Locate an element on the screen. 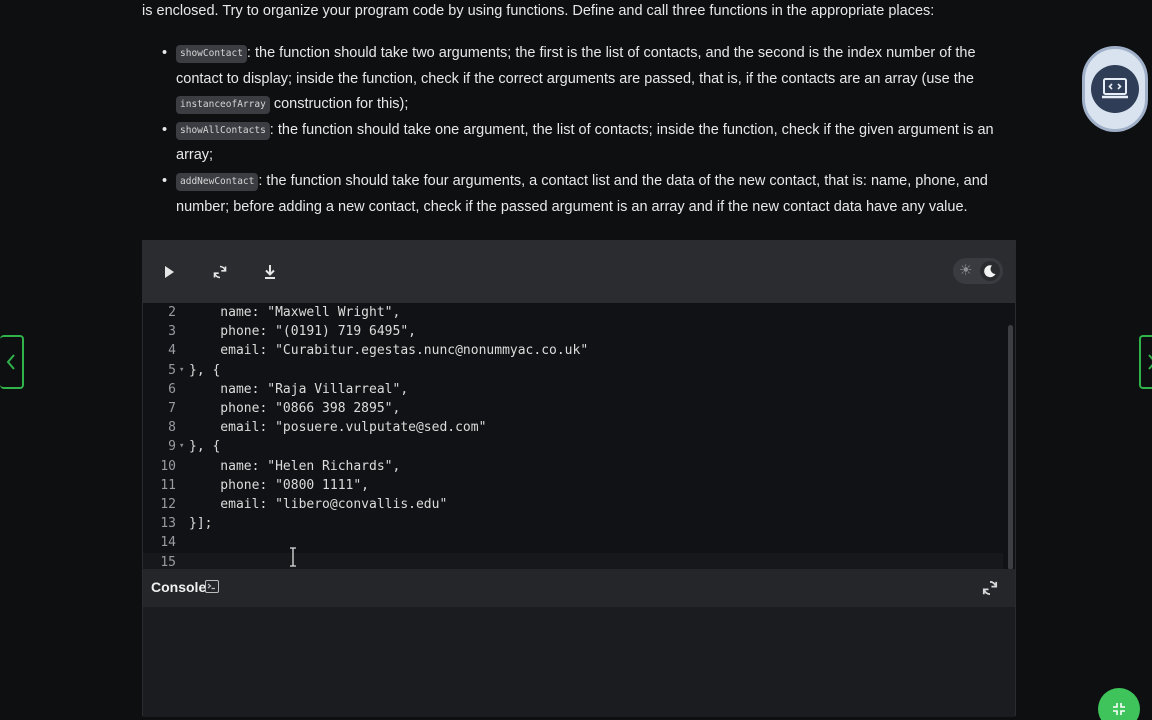 This screenshot has height=720, width=1152. code-text: name: "Raja Villarreal", is located at coordinates (299, 389).